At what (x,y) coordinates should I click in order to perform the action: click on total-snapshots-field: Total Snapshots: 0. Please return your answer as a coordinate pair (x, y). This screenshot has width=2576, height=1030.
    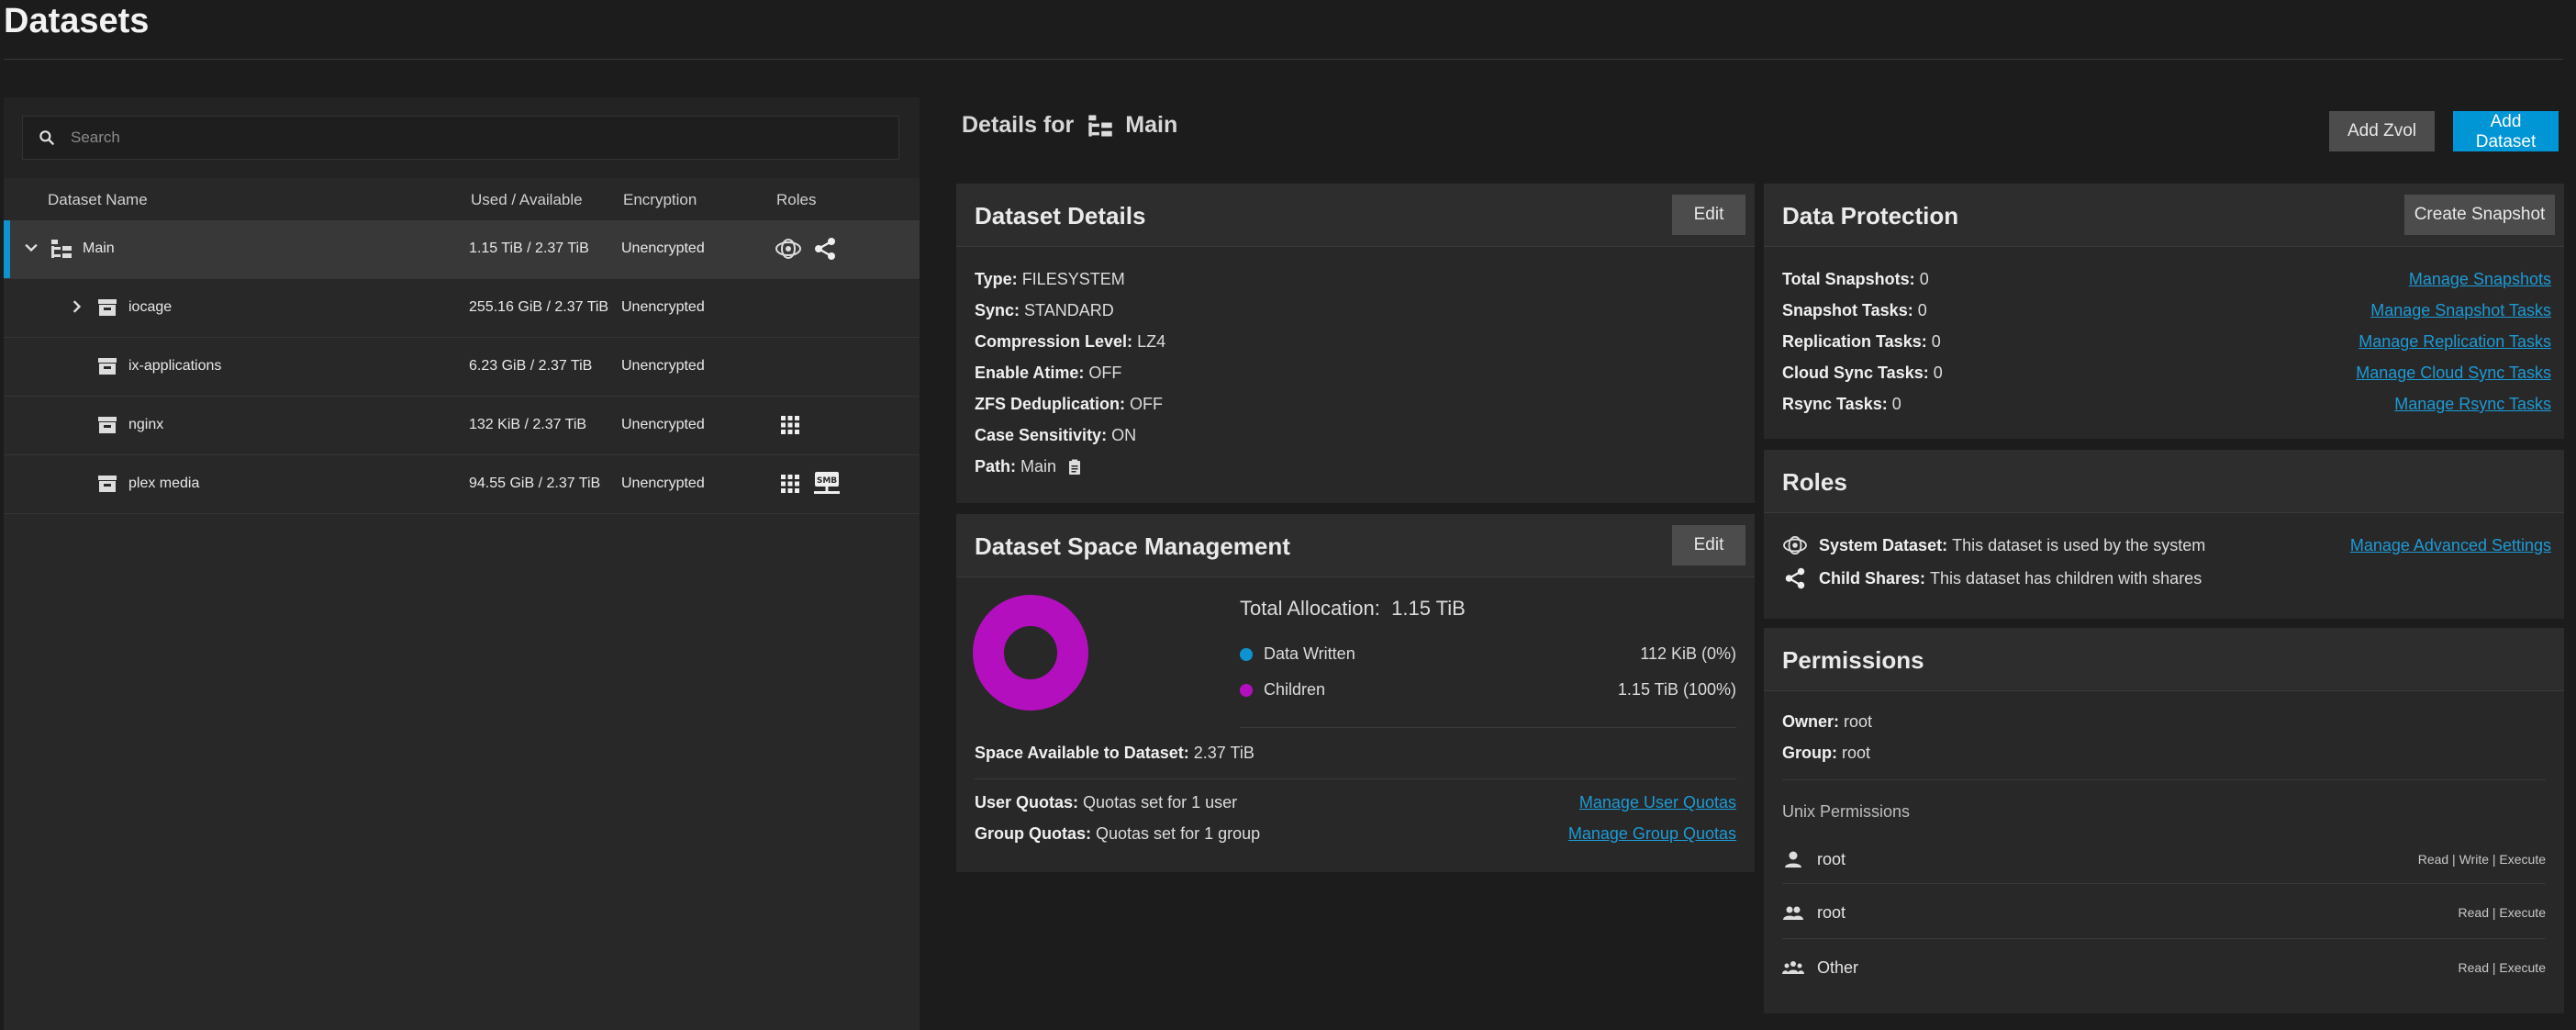
    Looking at the image, I should click on (1855, 279).